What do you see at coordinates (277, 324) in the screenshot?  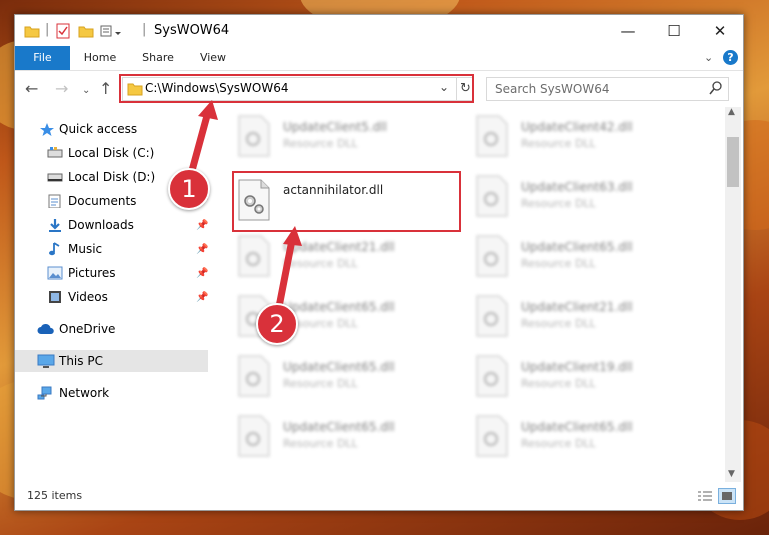 I see `step-2-marker: 2` at bounding box center [277, 324].